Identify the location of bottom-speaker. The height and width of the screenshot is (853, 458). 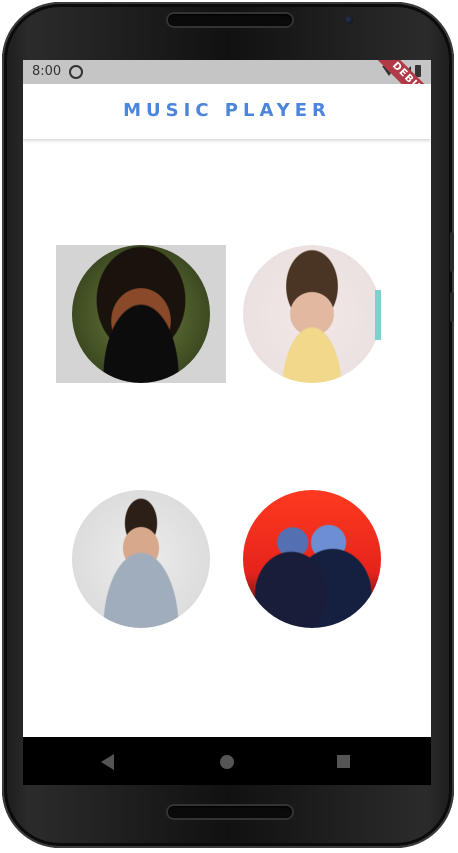
(230, 812).